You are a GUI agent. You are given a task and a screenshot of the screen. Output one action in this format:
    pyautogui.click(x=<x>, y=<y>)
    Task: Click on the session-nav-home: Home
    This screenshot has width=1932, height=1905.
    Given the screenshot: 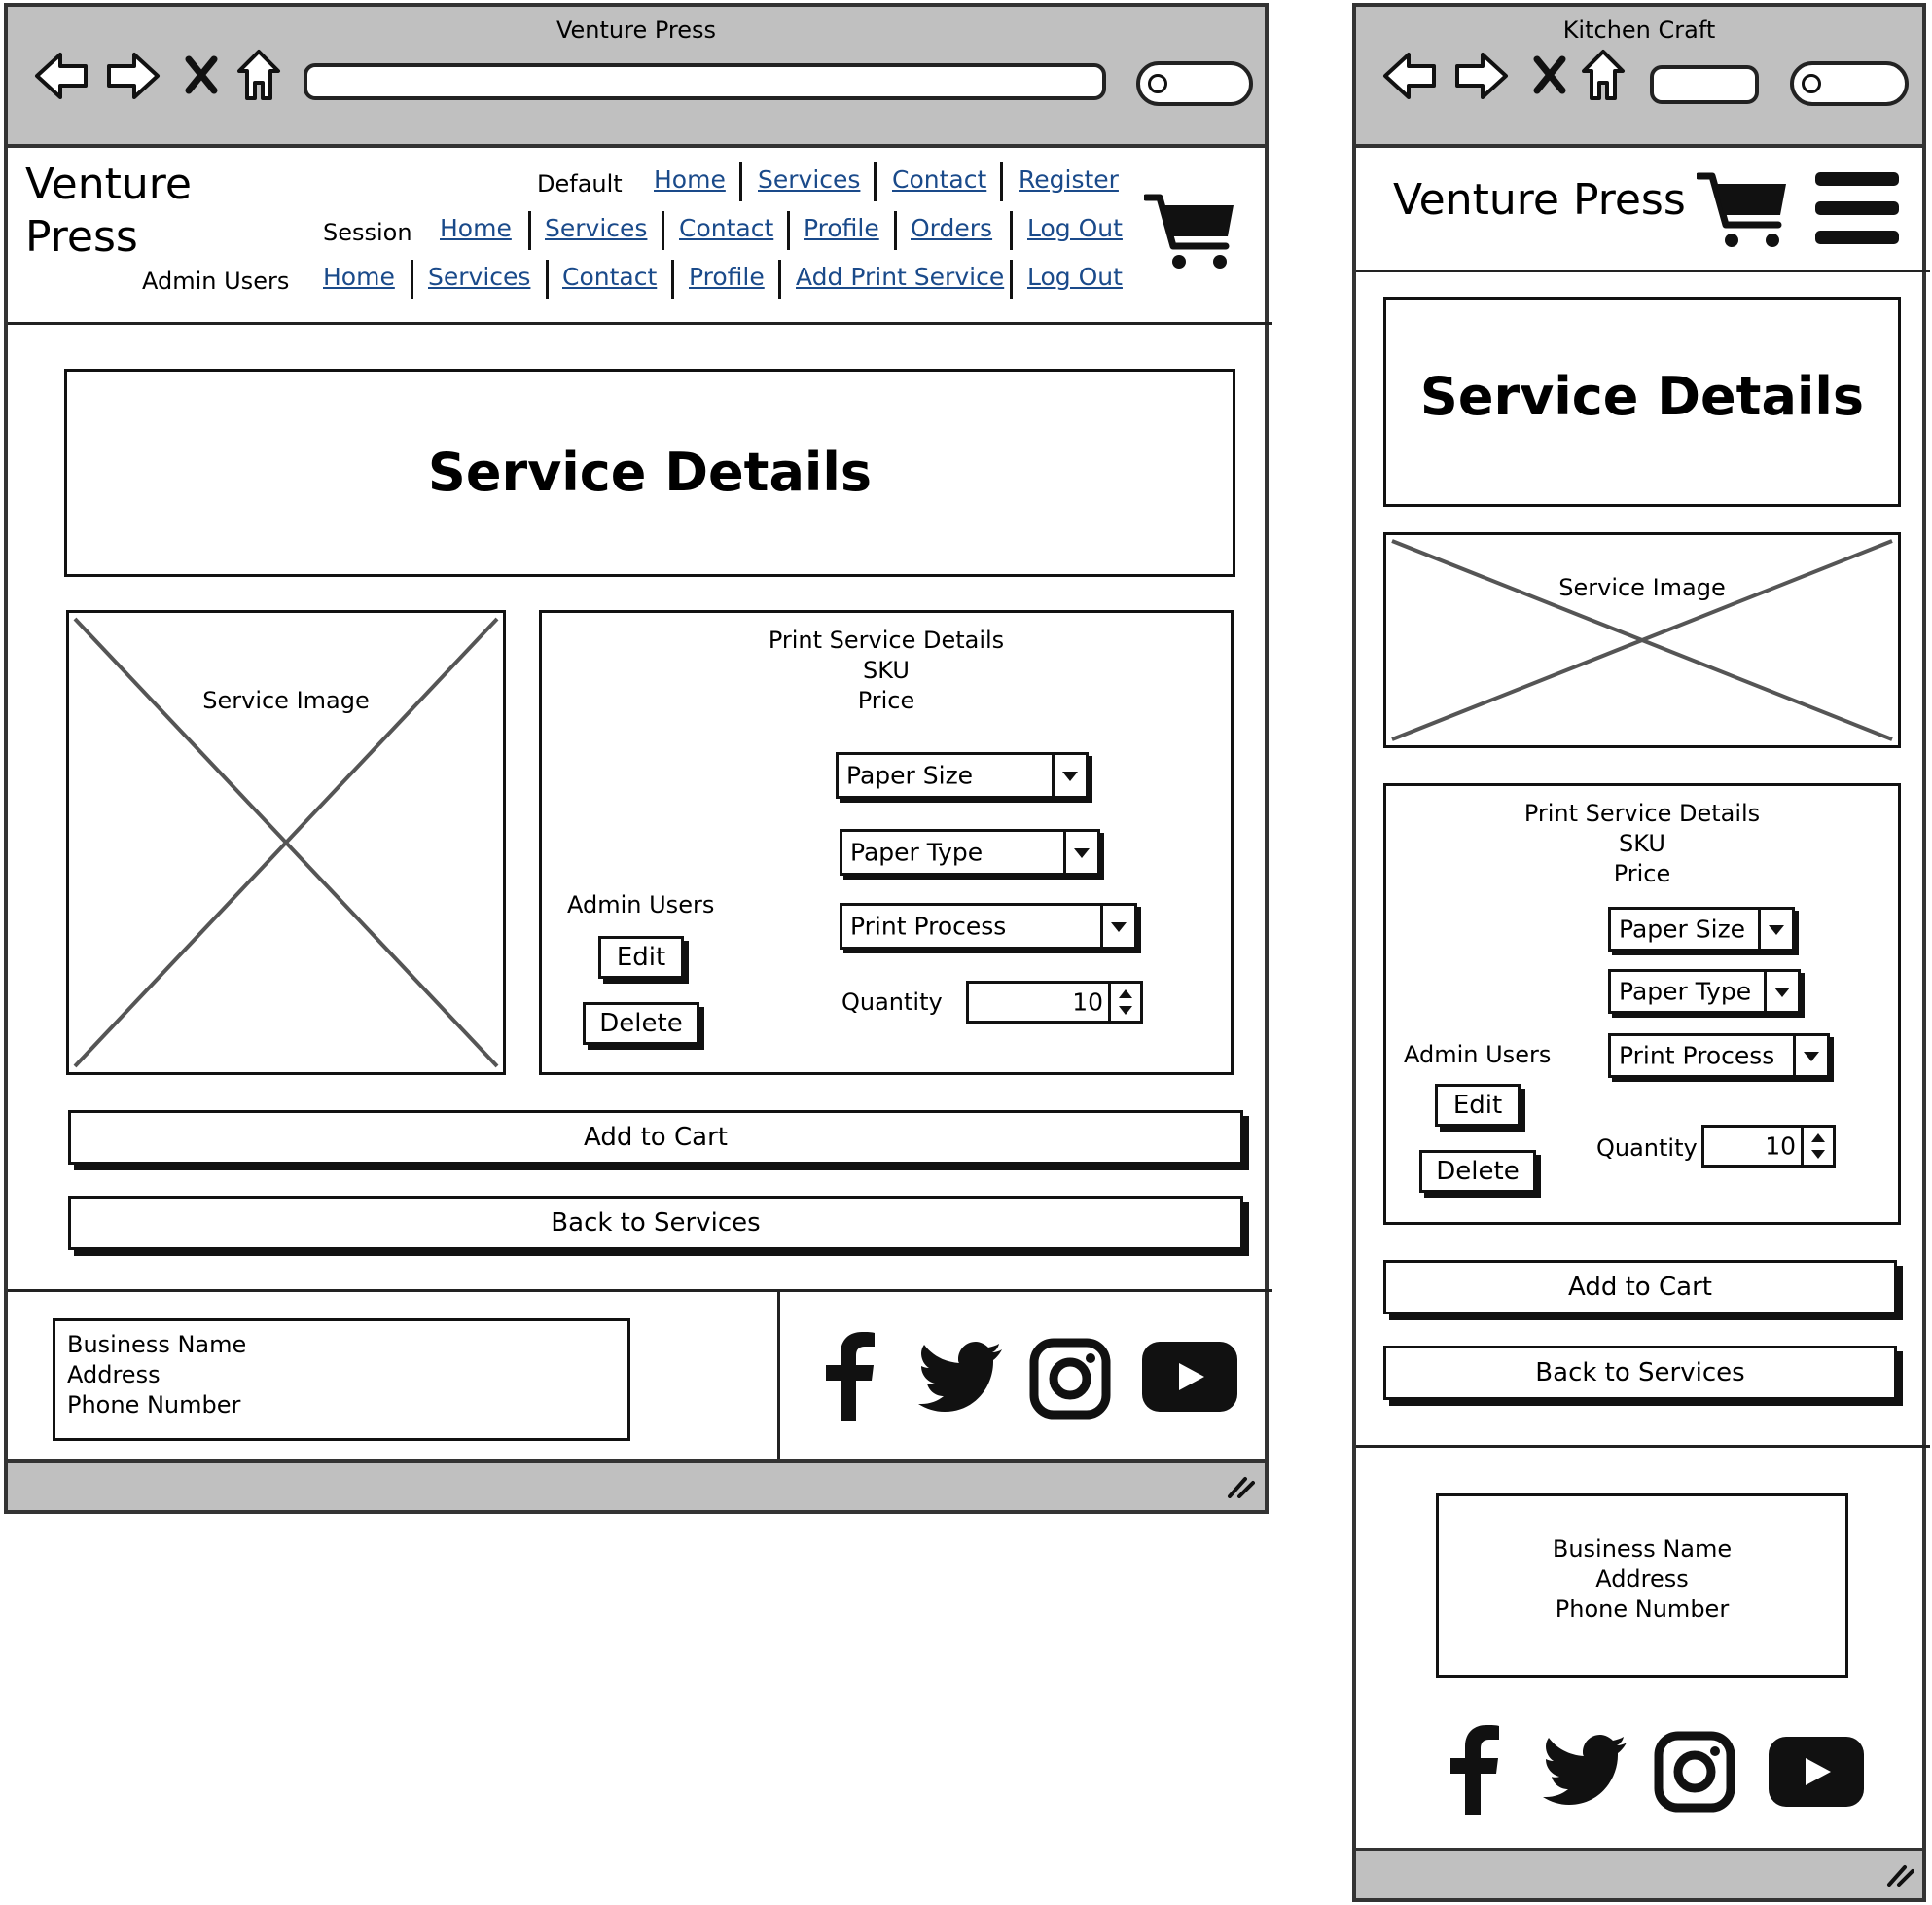 What is the action you would take?
    pyautogui.click(x=476, y=228)
    